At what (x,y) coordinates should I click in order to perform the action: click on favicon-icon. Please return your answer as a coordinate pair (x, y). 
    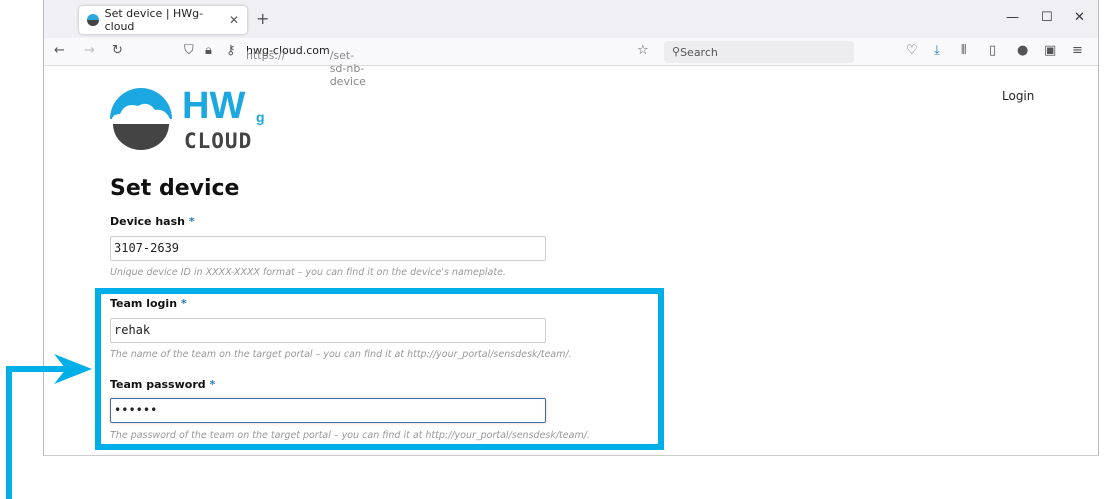
    Looking at the image, I should click on (93, 20).